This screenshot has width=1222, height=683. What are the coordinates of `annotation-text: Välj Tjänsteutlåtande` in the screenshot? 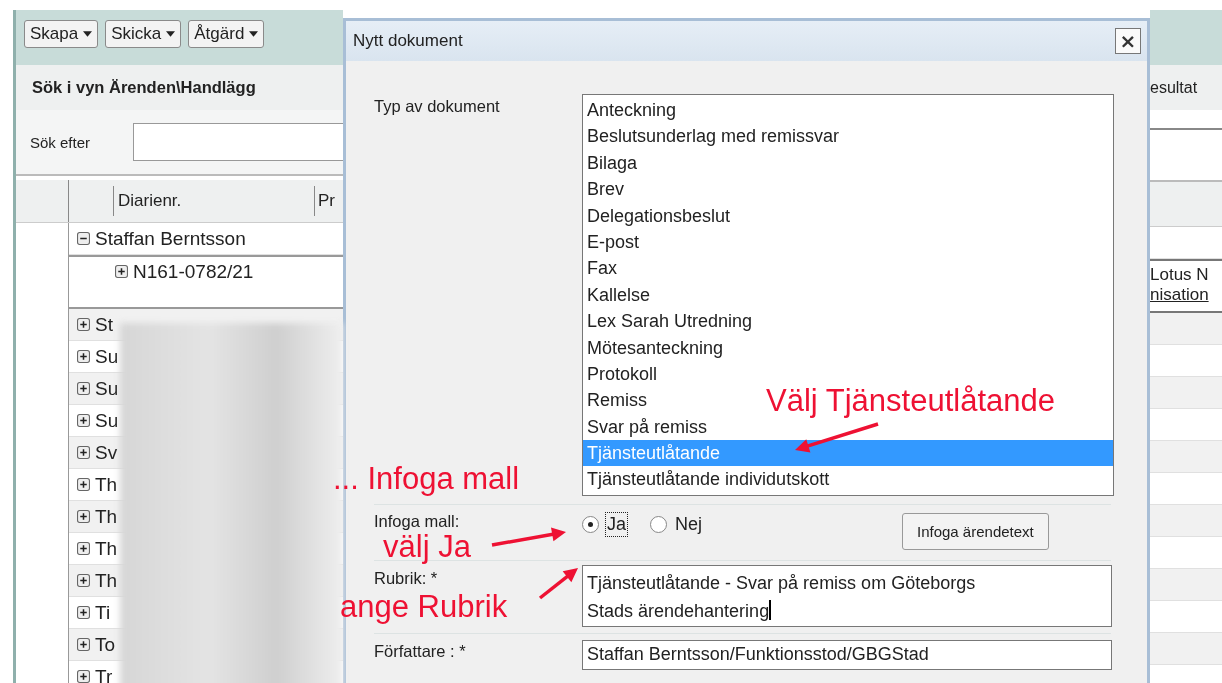 It's located at (910, 401).